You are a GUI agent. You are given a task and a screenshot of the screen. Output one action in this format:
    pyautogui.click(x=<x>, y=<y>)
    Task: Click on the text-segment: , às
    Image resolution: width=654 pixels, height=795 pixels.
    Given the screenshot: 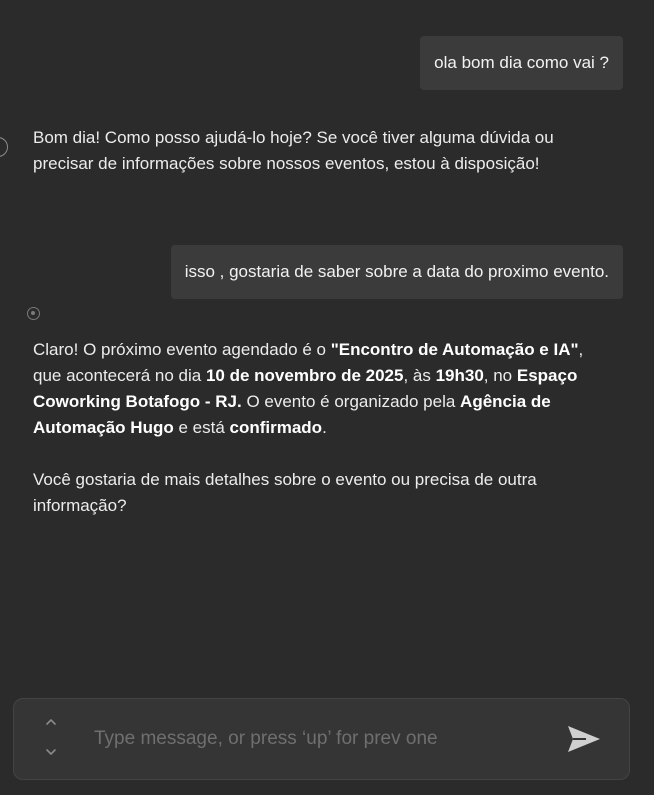 What is the action you would take?
    pyautogui.click(x=419, y=375)
    